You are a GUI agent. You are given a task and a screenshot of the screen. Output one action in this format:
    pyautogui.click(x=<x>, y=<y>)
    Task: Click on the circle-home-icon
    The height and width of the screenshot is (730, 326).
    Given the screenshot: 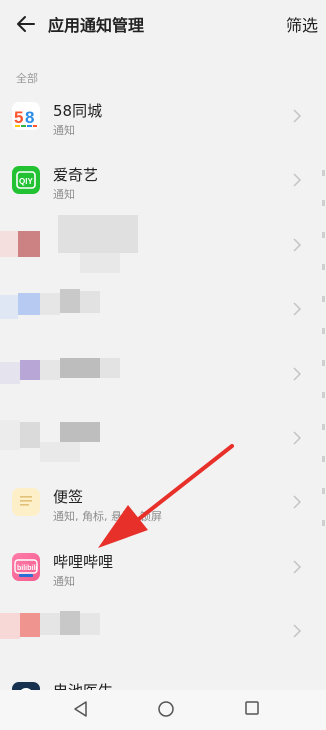 What is the action you would take?
    pyautogui.click(x=166, y=709)
    